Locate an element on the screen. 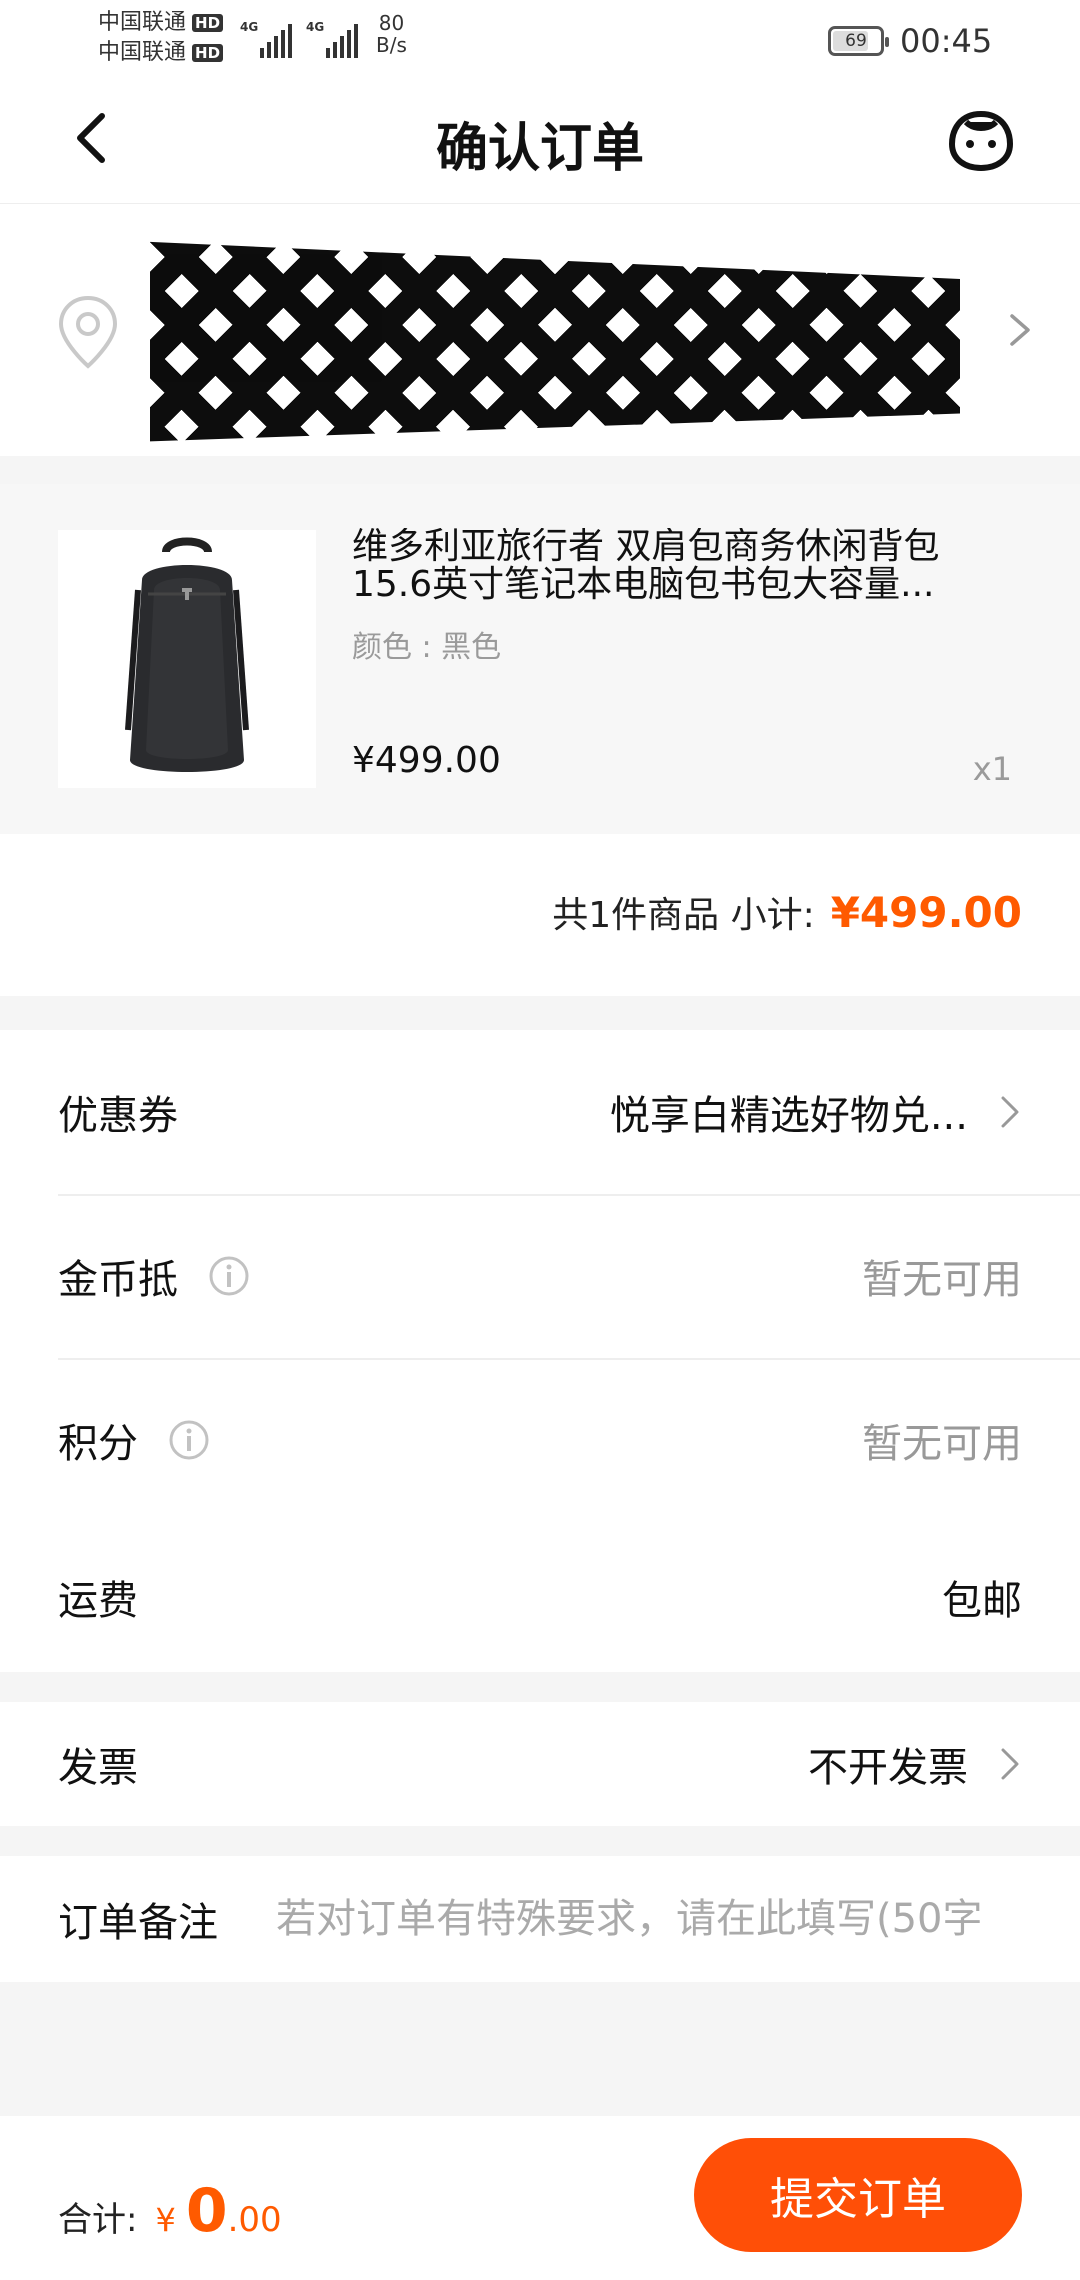 Image resolution: width=1080 pixels, height=2280 pixels. network-speed: 80 B/s is located at coordinates (391, 34).